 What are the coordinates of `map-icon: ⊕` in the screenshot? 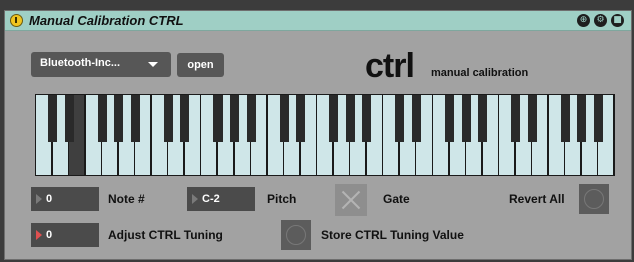 It's located at (583, 20).